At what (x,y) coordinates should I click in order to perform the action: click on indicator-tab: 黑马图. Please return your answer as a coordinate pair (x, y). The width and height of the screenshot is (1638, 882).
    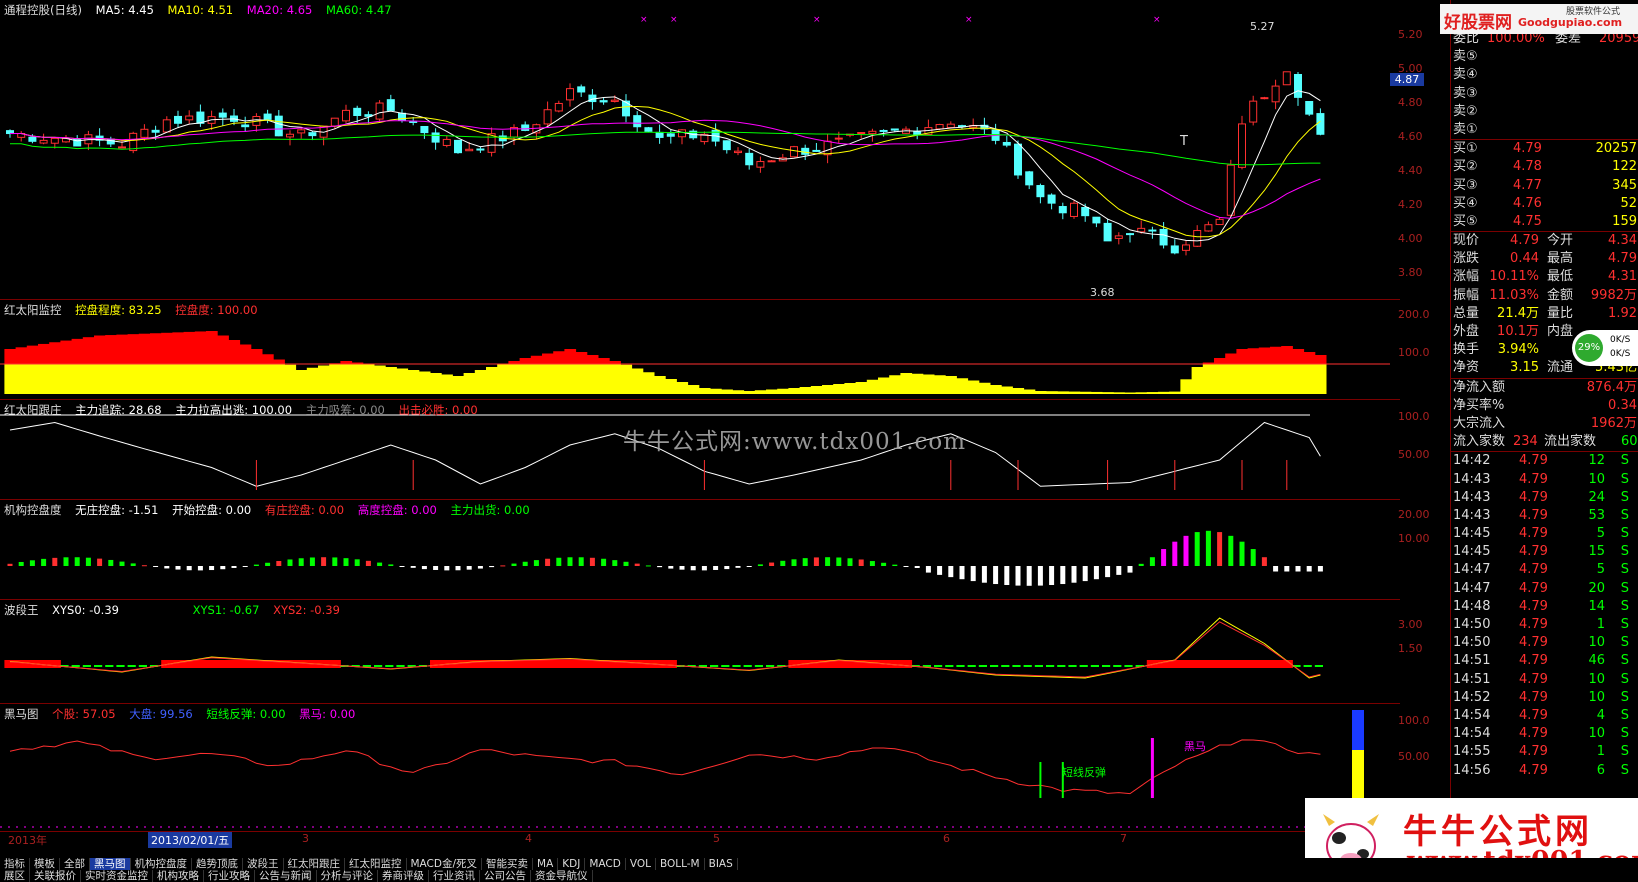
    Looking at the image, I should click on (110, 864).